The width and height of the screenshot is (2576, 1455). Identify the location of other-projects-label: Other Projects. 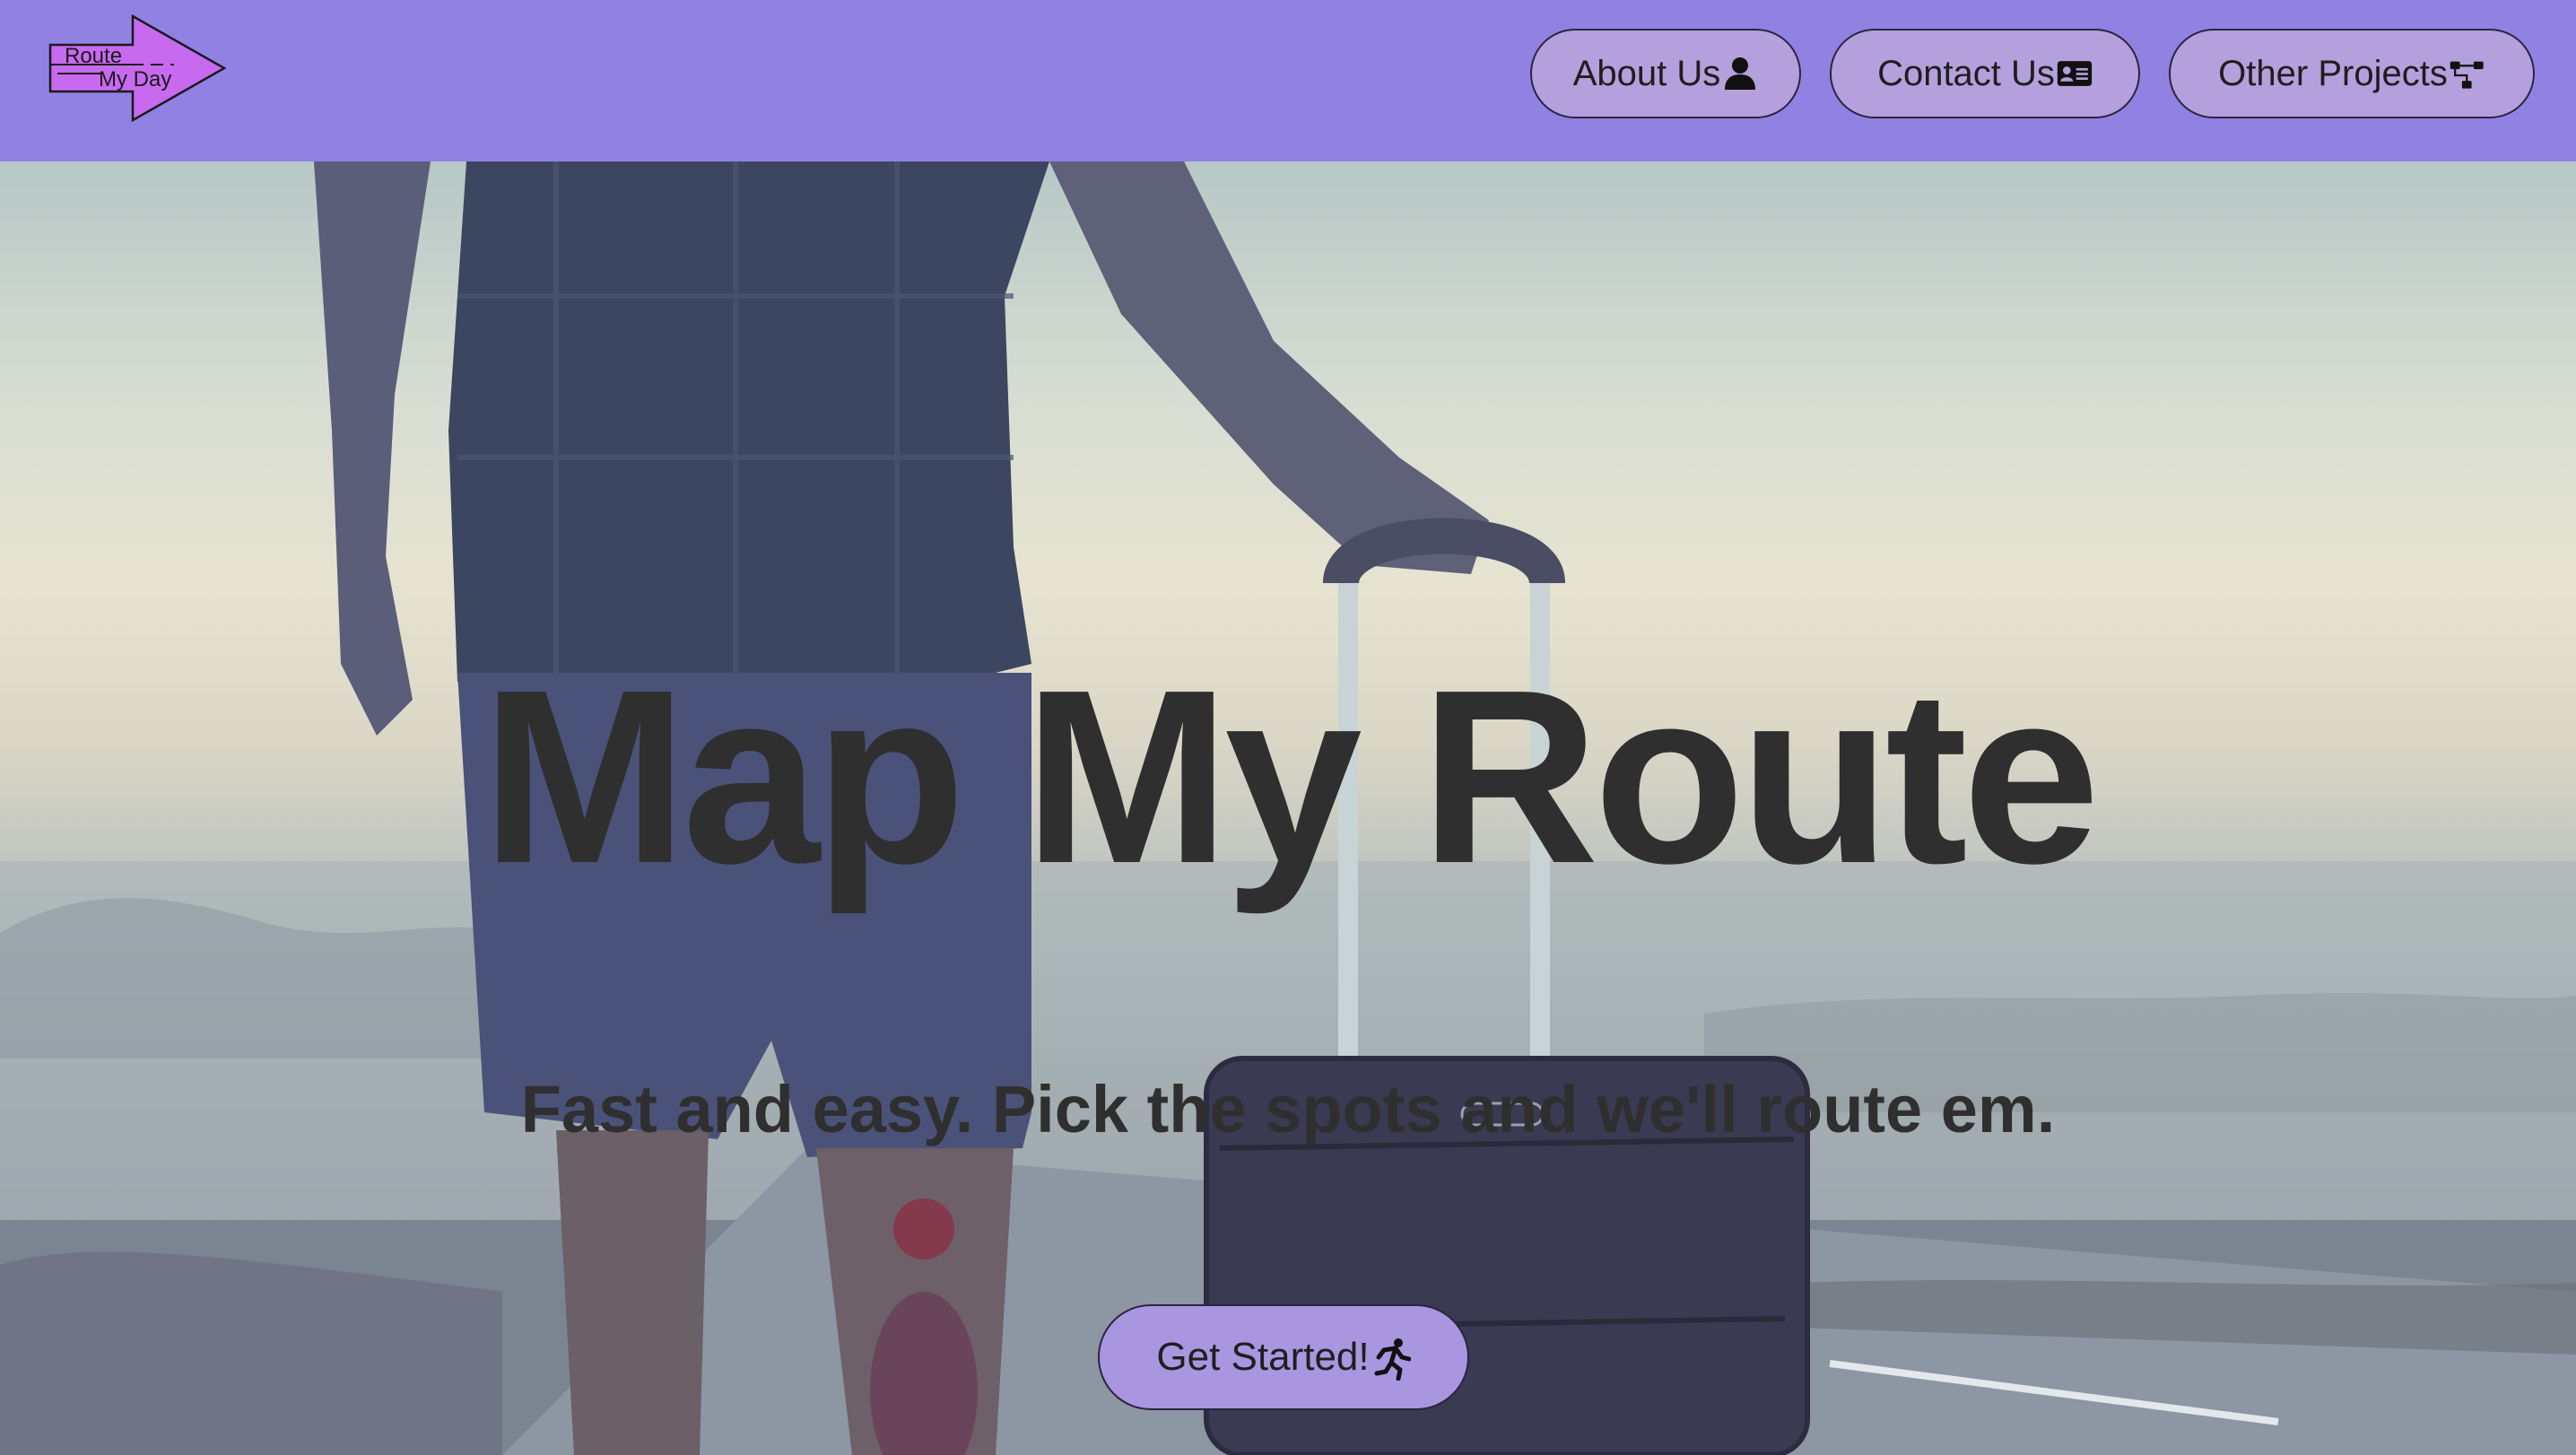
(2333, 73).